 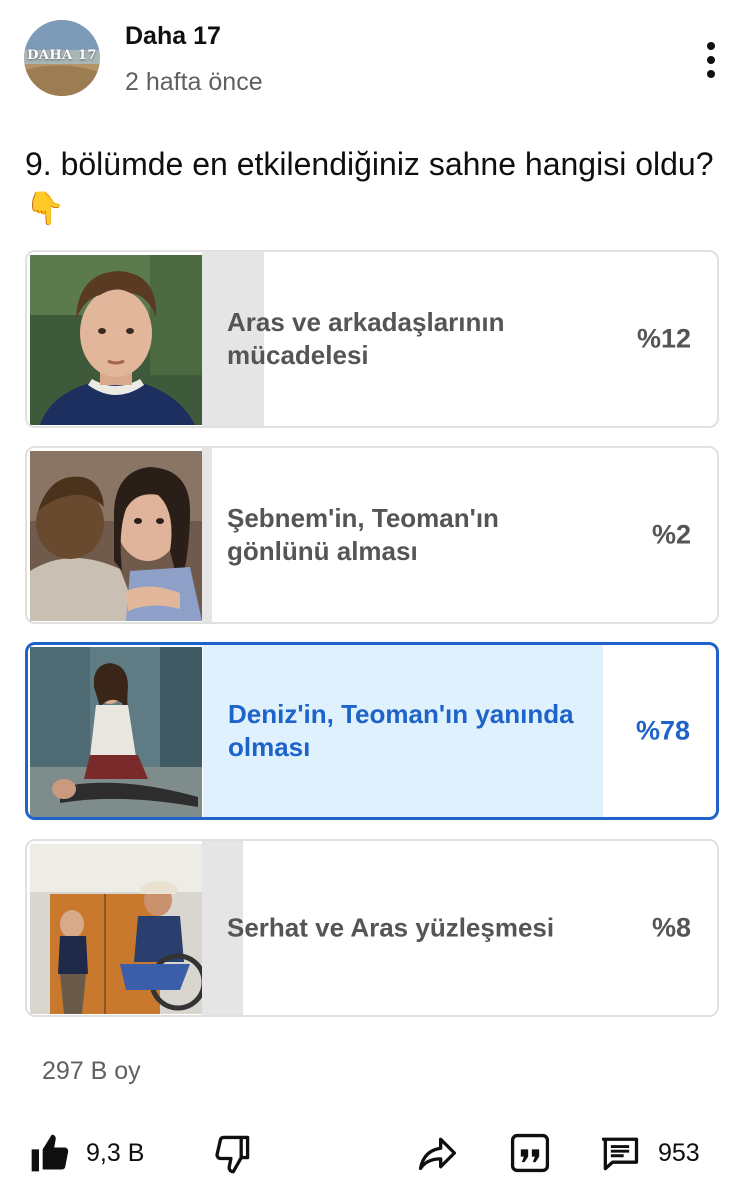 I want to click on poll-option-percent: %2, so click(x=671, y=534).